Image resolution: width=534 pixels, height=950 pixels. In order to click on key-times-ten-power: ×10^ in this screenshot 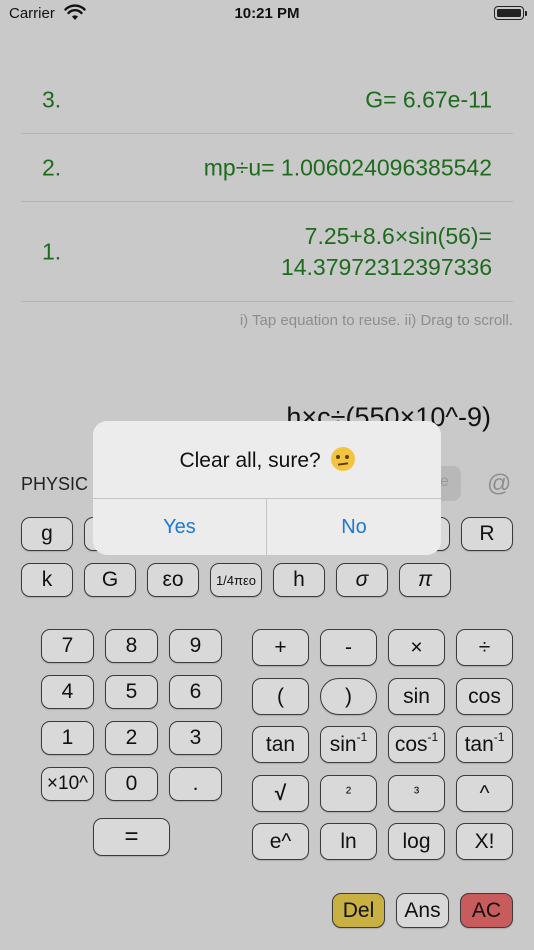, I will do `click(67, 784)`.